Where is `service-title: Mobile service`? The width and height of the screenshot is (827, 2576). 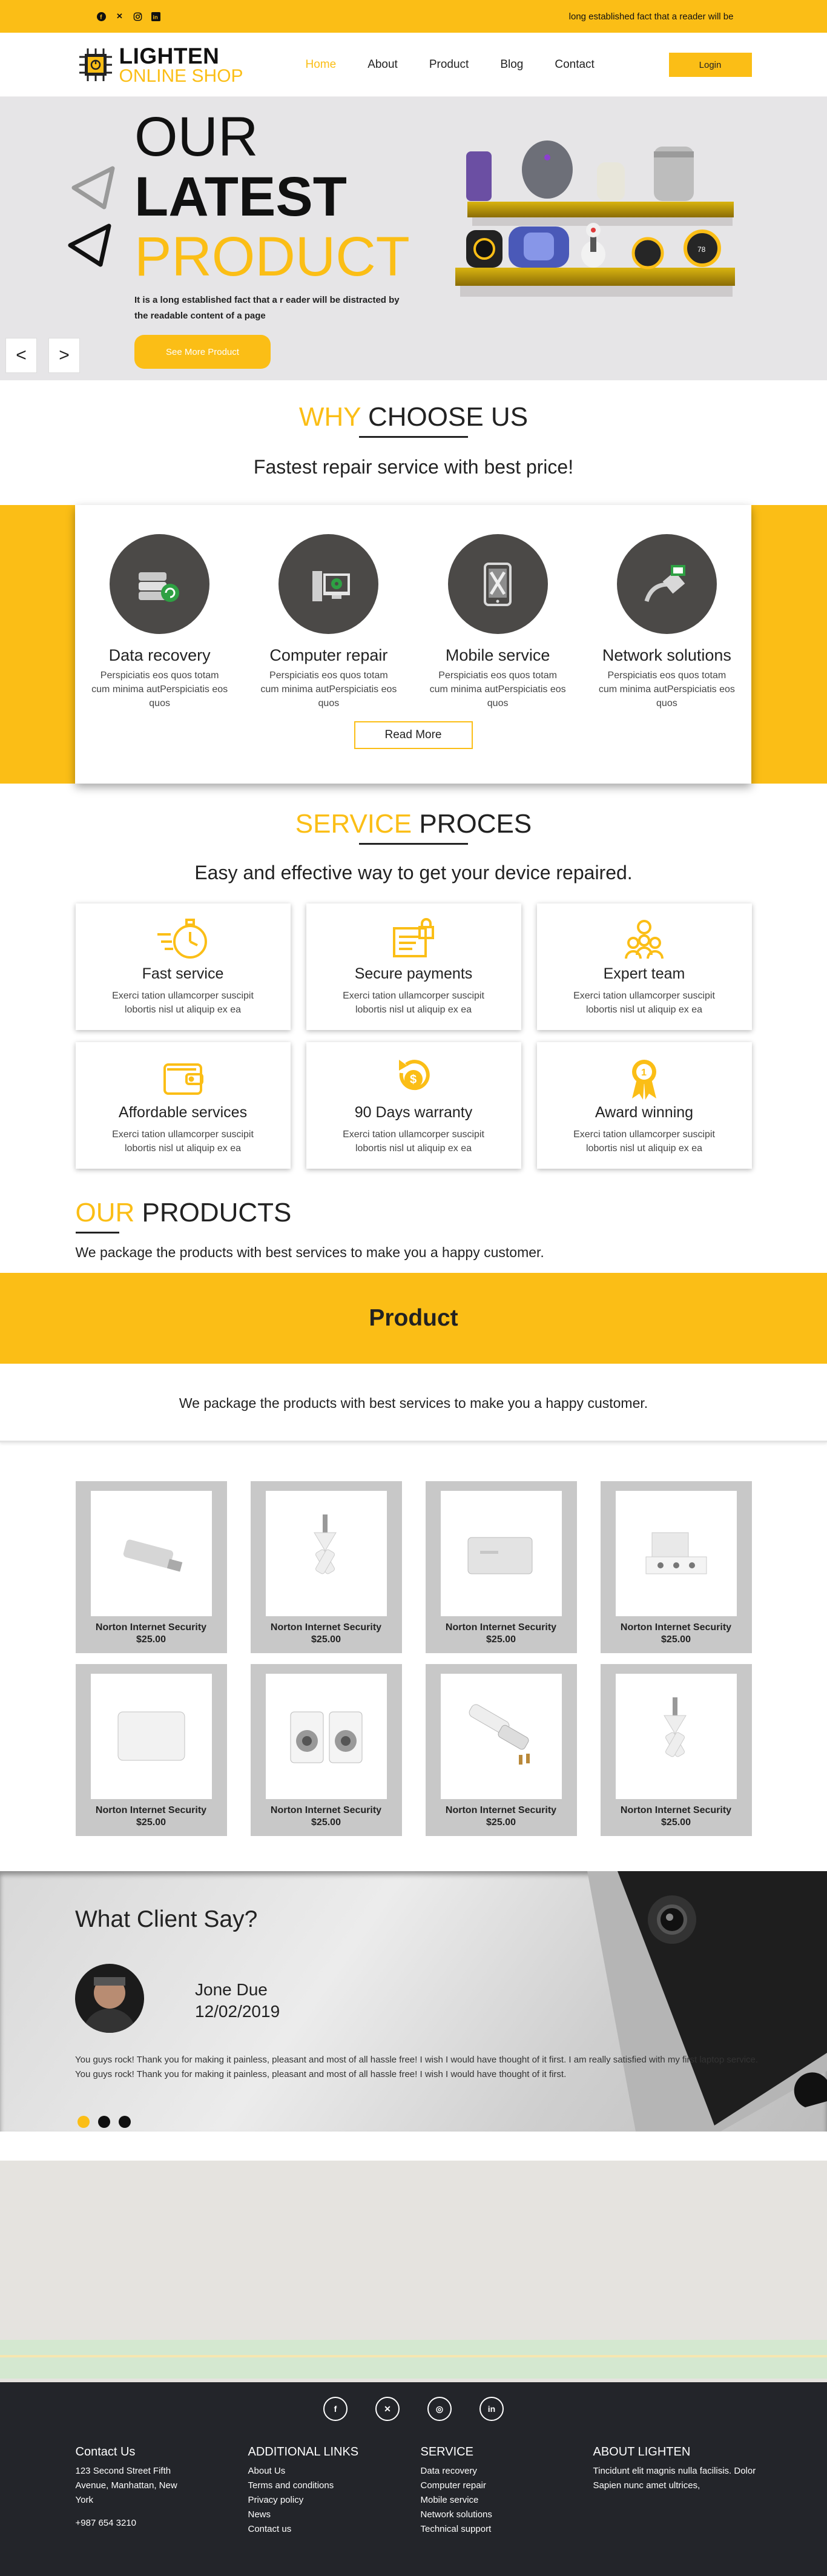
service-title: Mobile service is located at coordinates (497, 655).